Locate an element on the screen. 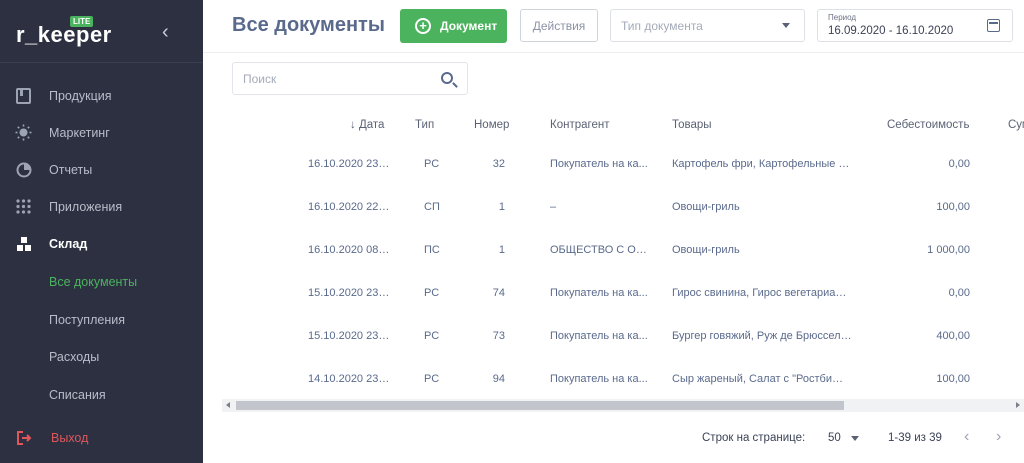  sidebar-subitem-all-documents: Все документы is located at coordinates (101, 281).